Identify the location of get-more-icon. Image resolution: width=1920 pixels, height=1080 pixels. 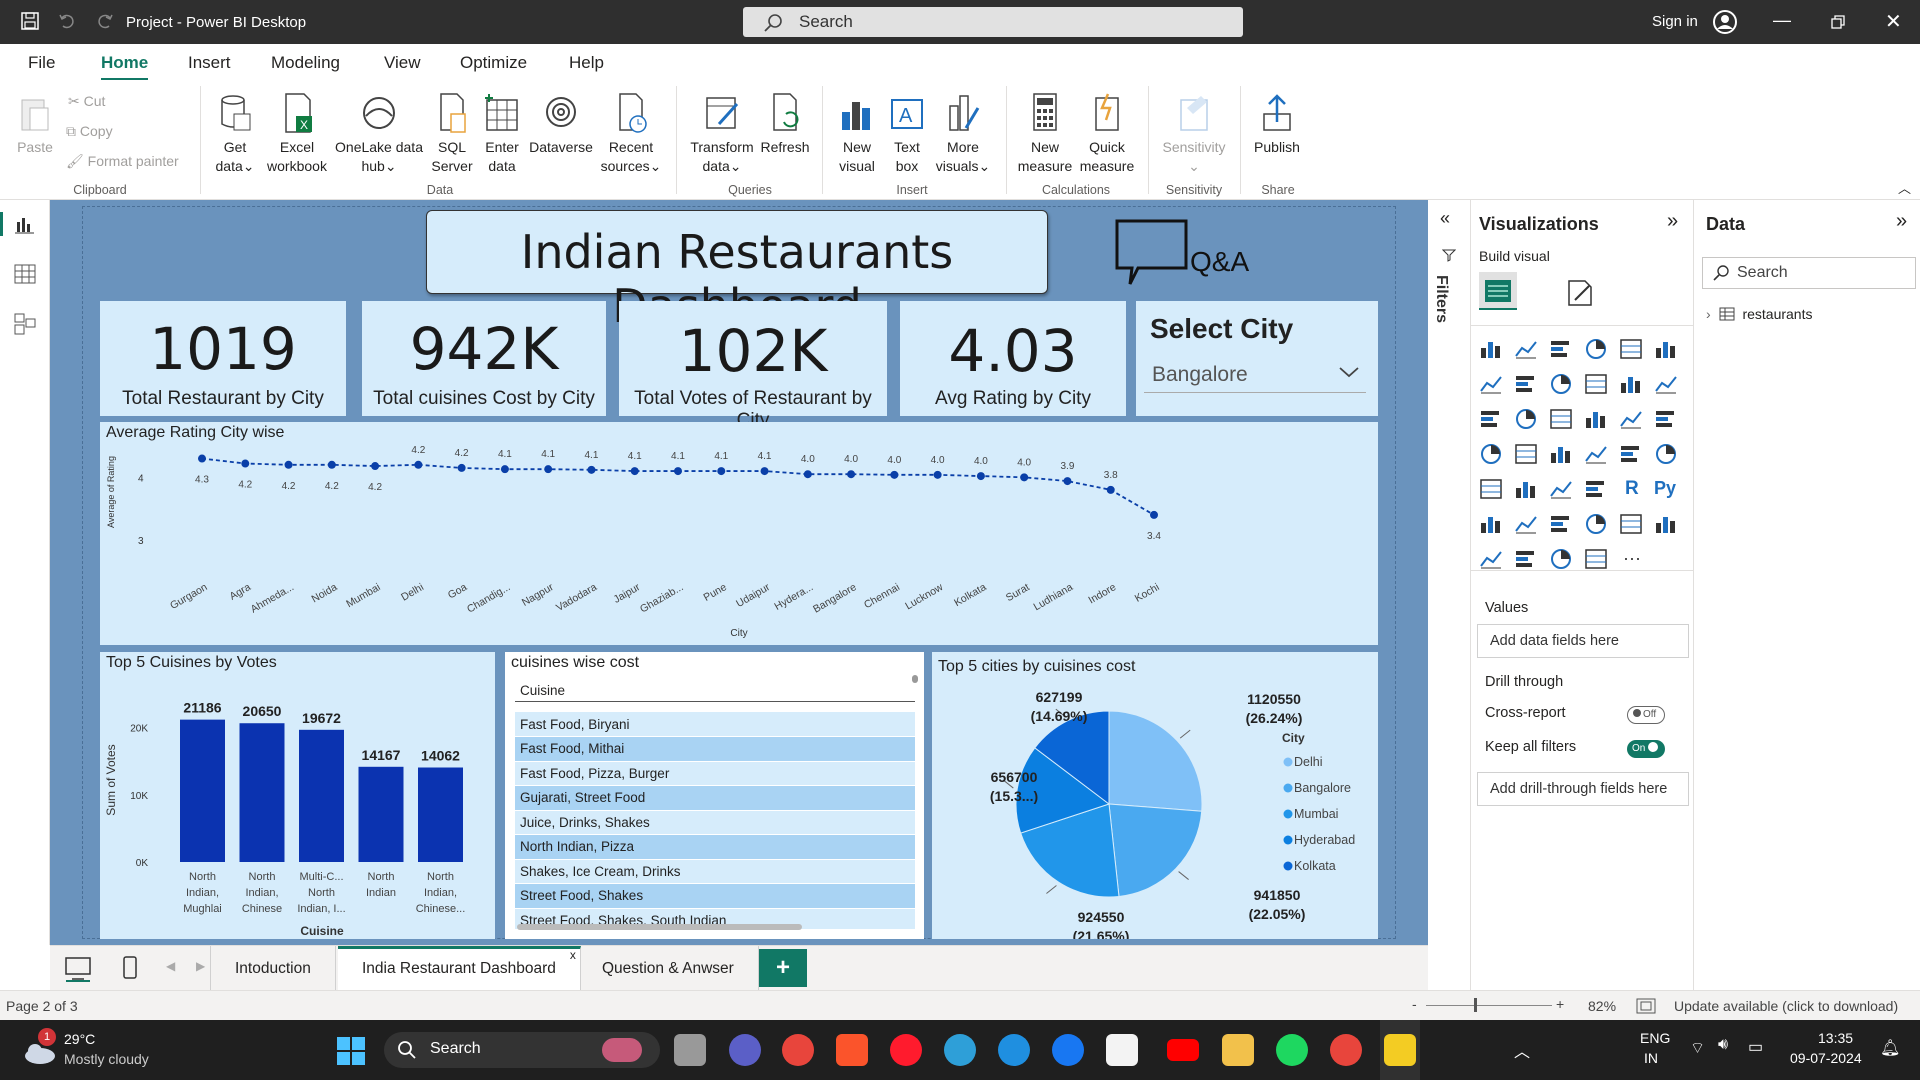
(1492, 560).